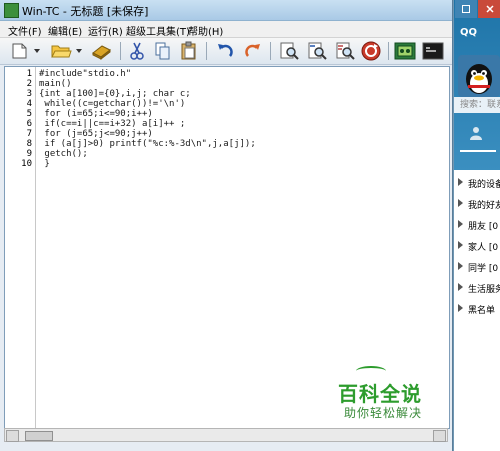  Describe the element at coordinates (19, 51) in the screenshot. I see `new-file-icon` at that location.